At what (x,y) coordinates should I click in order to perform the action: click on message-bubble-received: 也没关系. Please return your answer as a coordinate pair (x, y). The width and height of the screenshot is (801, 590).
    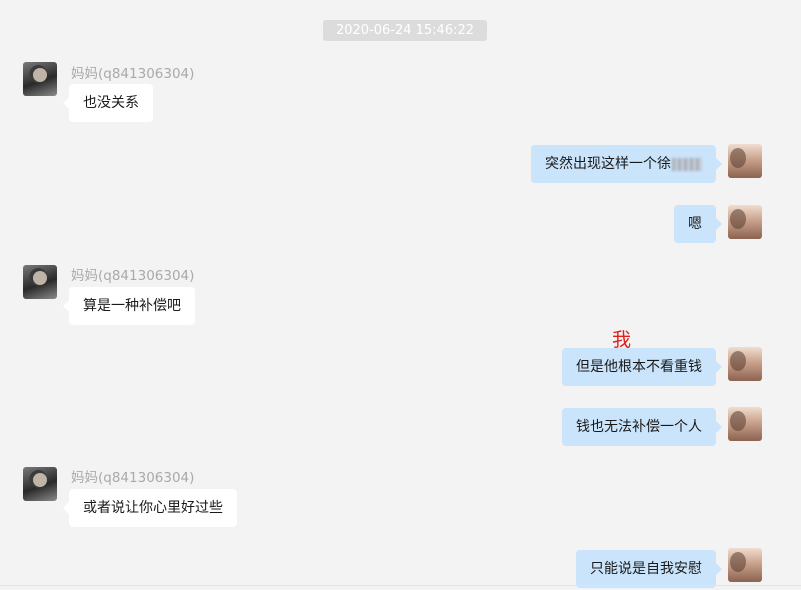
    Looking at the image, I should click on (108, 103).